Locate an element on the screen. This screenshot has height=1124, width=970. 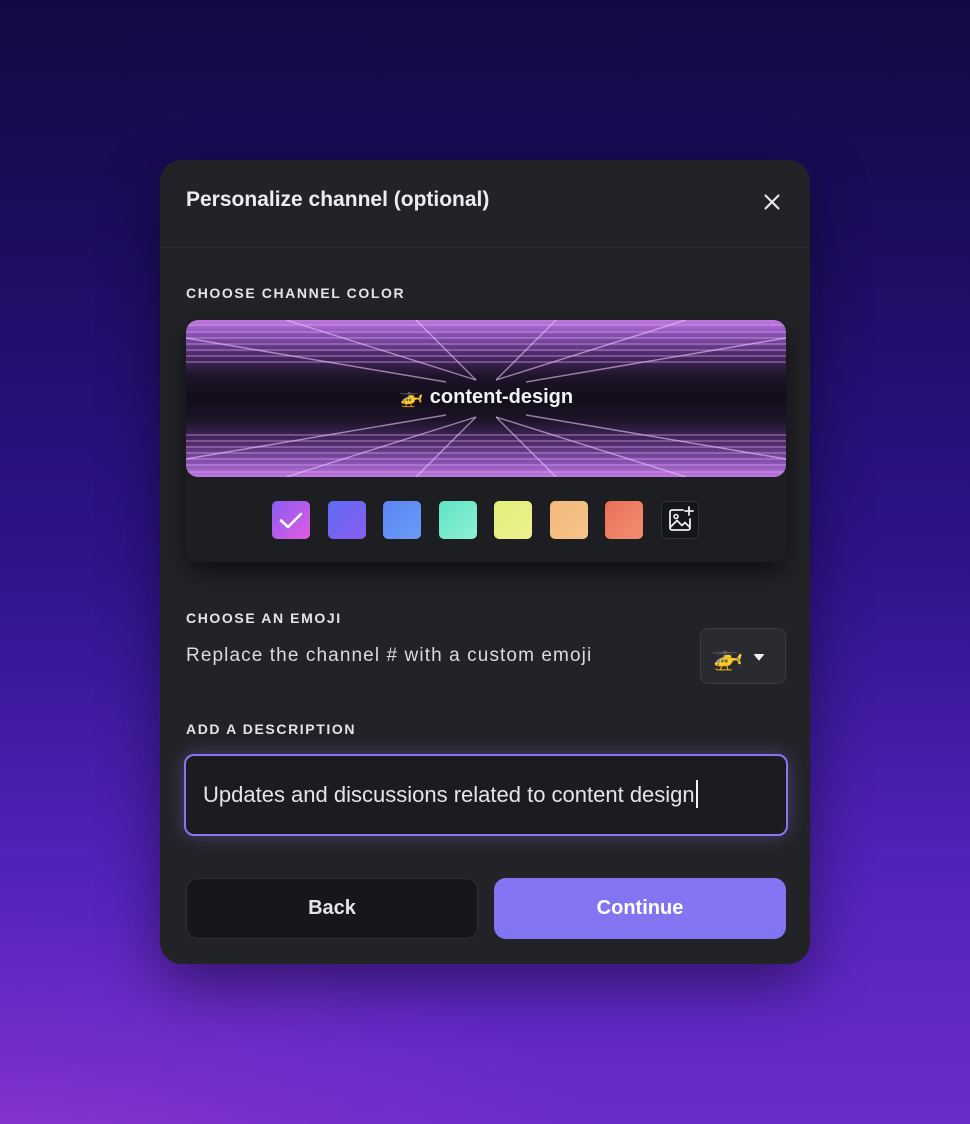
checkmark-icon is located at coordinates (291, 520).